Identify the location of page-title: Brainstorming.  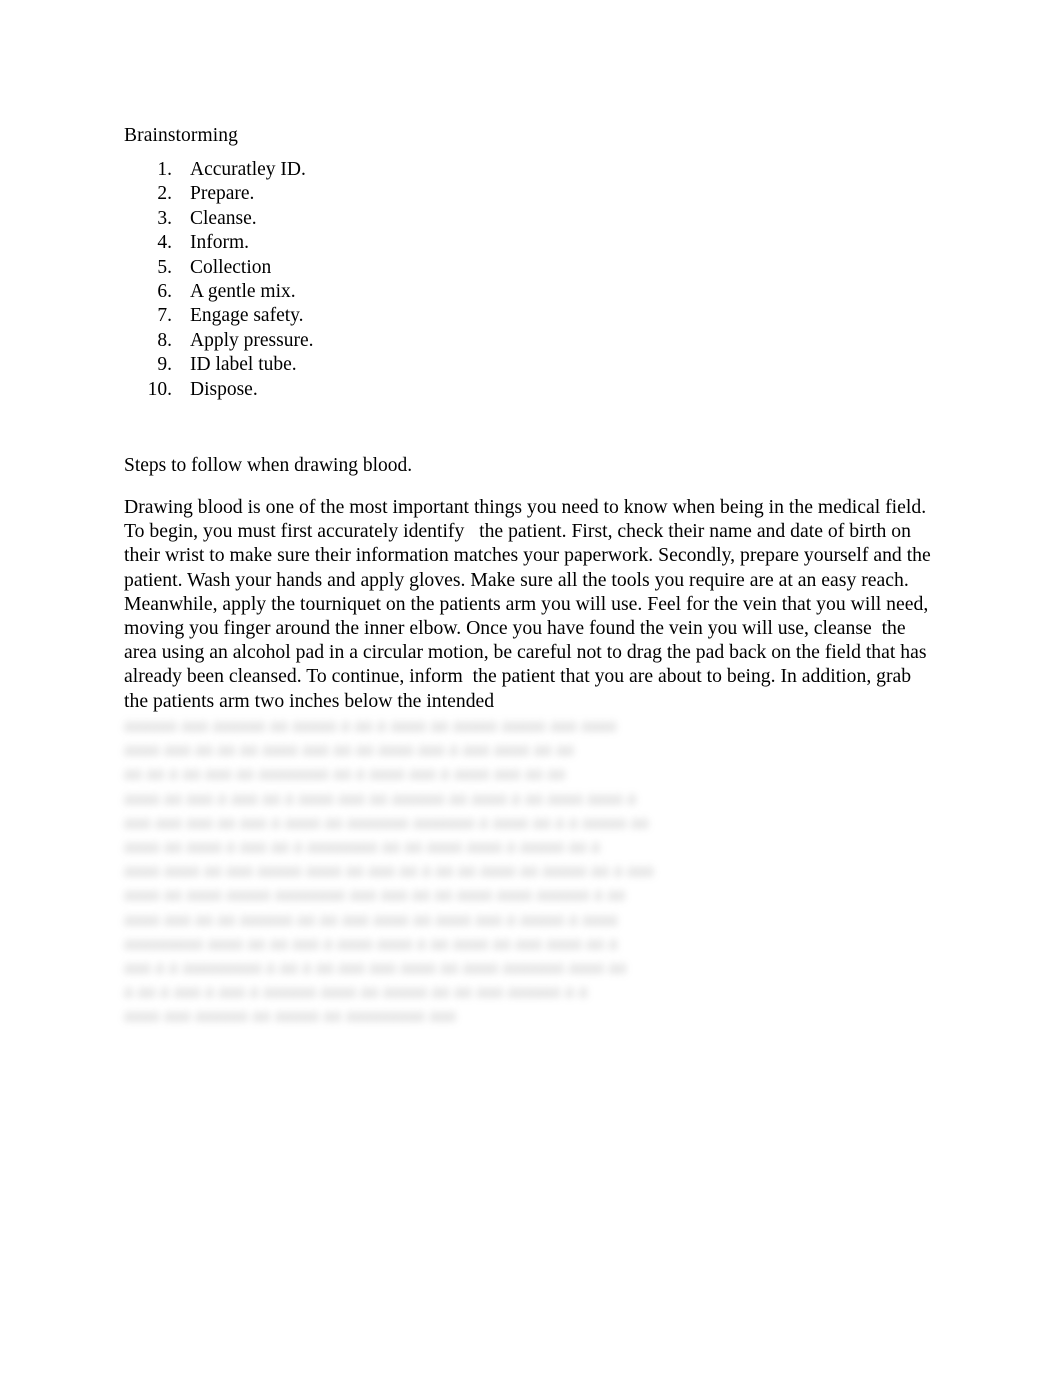
(181, 135).